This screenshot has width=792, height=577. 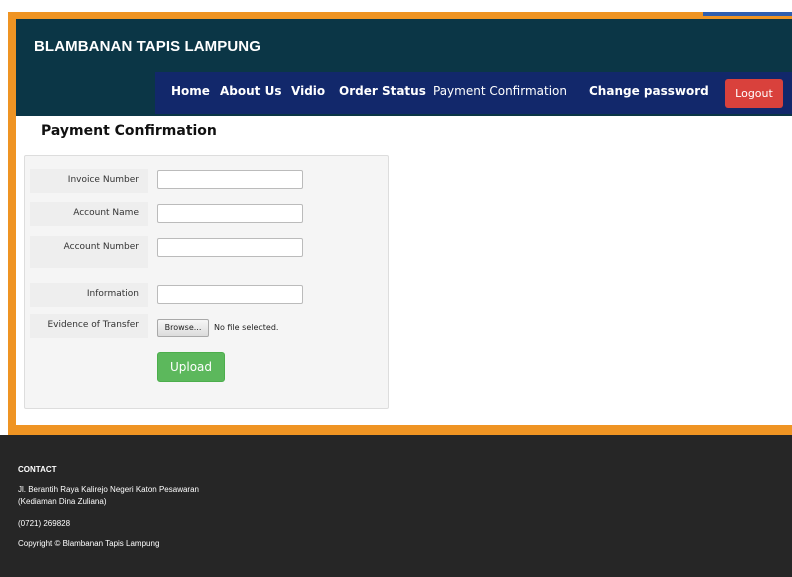 What do you see at coordinates (89, 543) in the screenshot?
I see `footer-copyright: Copyright © Blambanan Tapis Lampung` at bounding box center [89, 543].